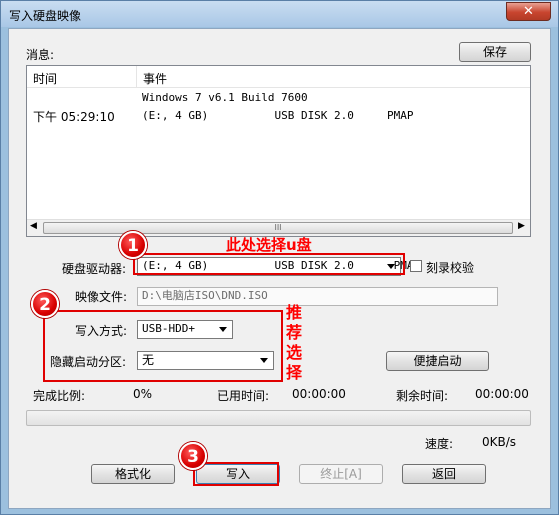 The image size is (559, 515). Describe the element at coordinates (225, 97) in the screenshot. I see `message-event: Windows 7 v6.1 Build 7600` at that location.